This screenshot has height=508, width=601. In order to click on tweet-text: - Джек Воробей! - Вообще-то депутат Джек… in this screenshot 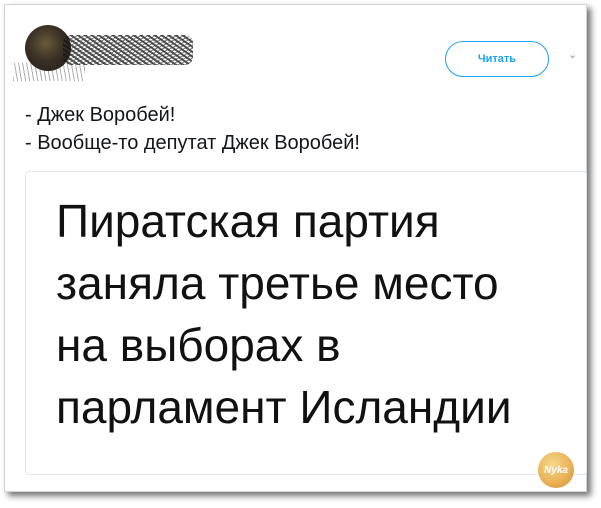, I will do `click(192, 129)`.